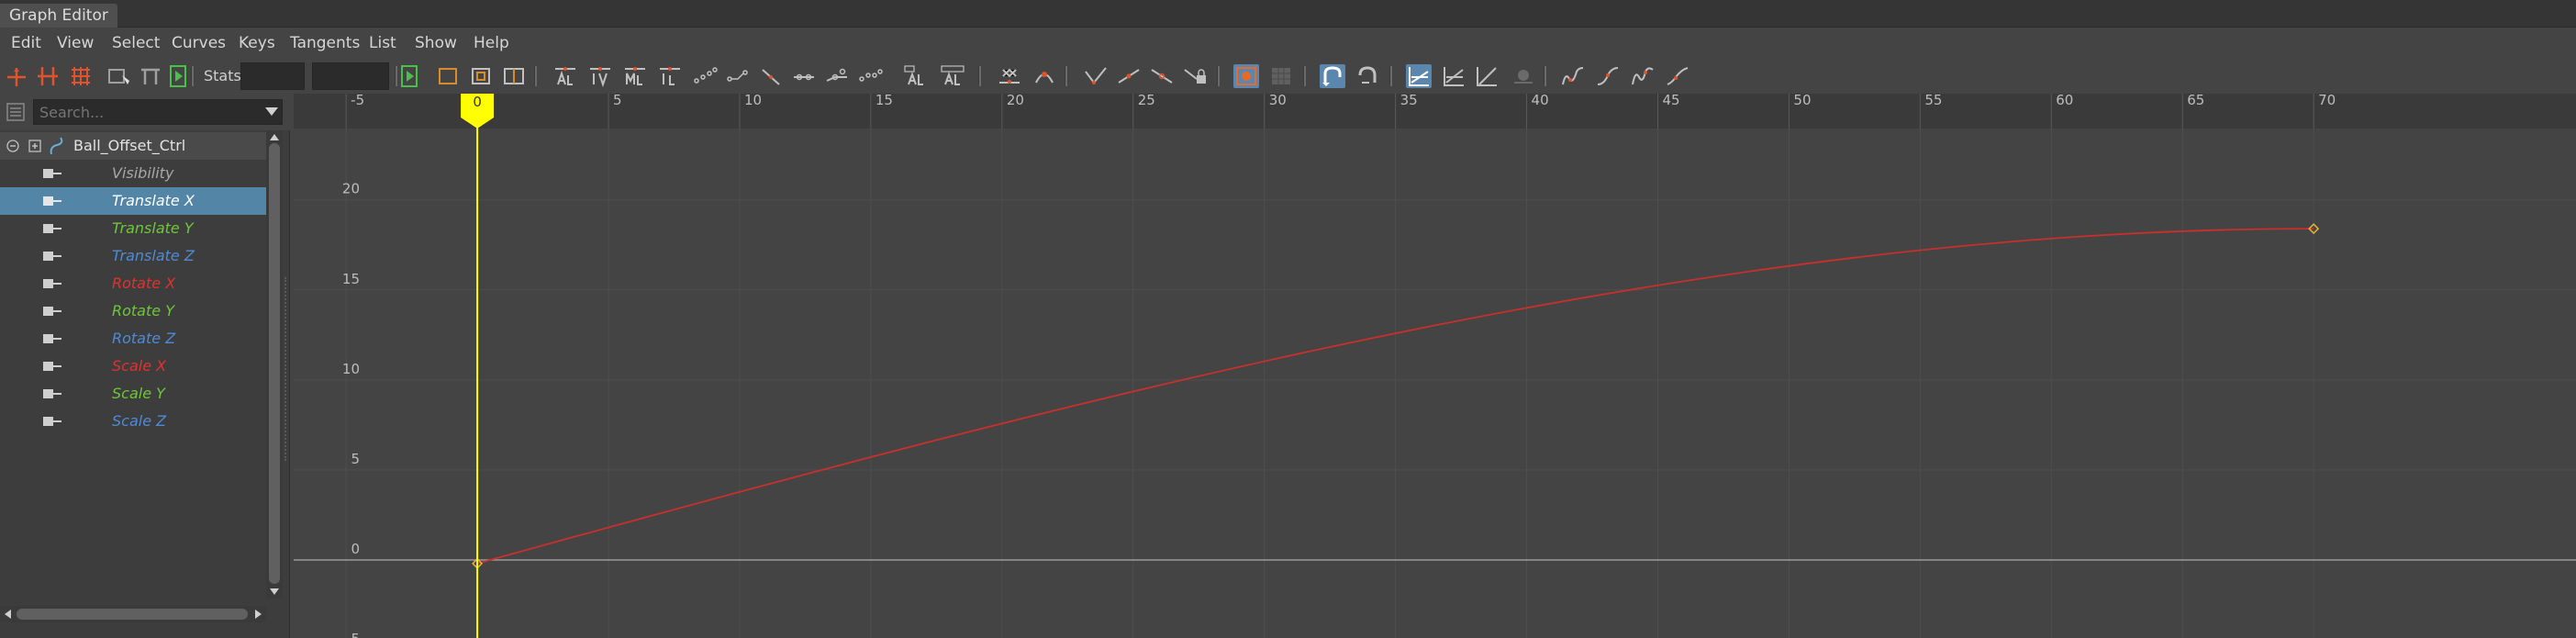 This screenshot has height=638, width=2576. I want to click on menu-show: Show, so click(436, 43).